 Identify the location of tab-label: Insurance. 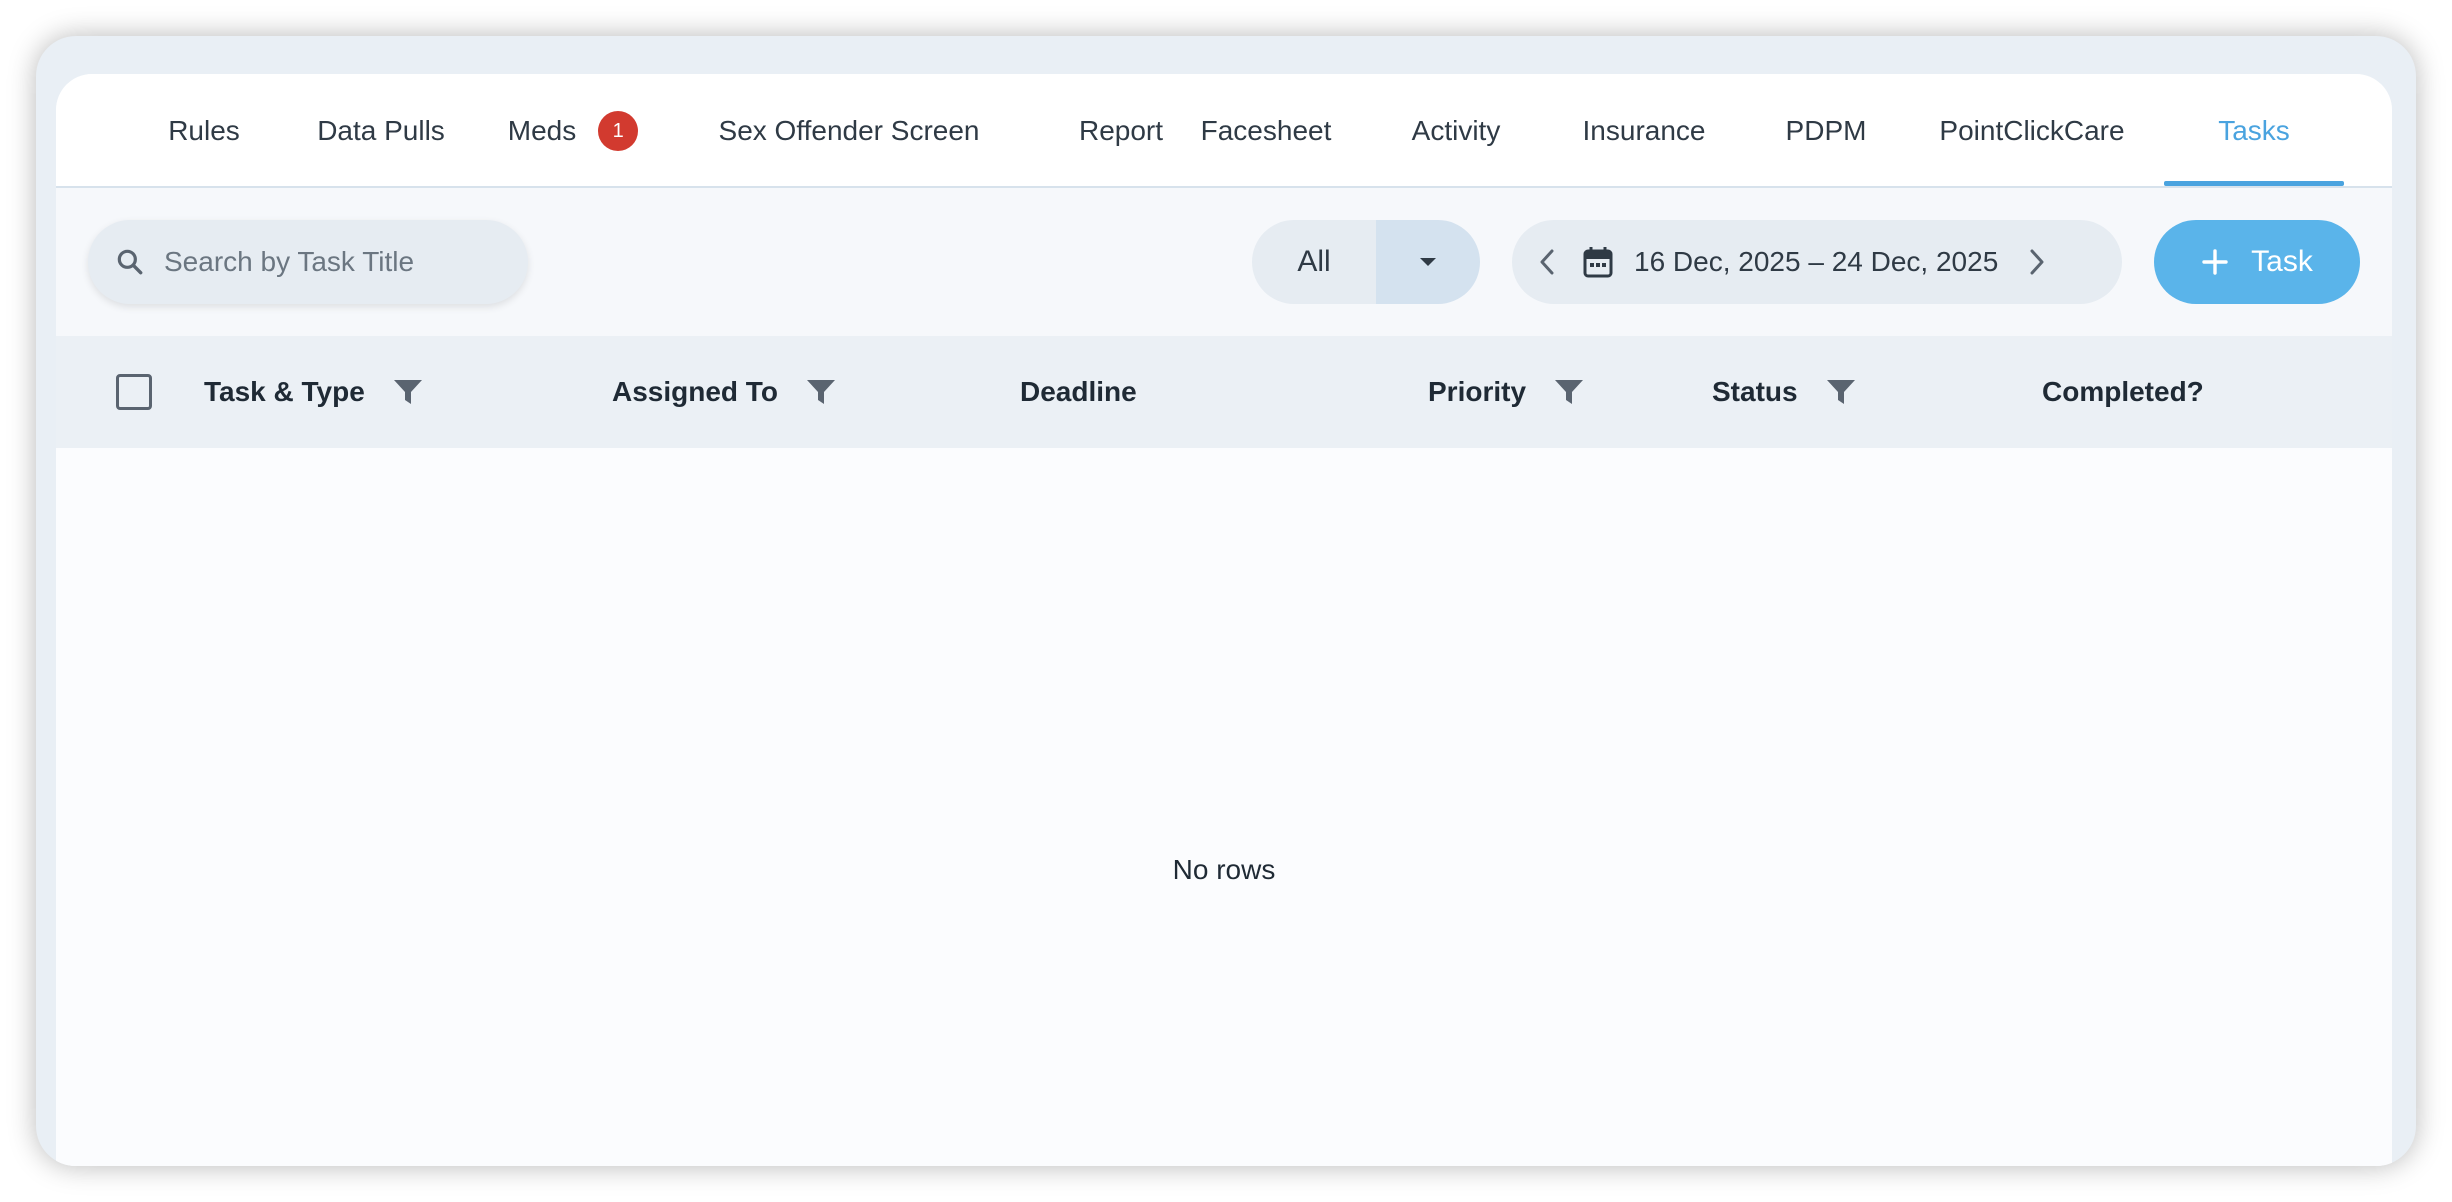
(1644, 130).